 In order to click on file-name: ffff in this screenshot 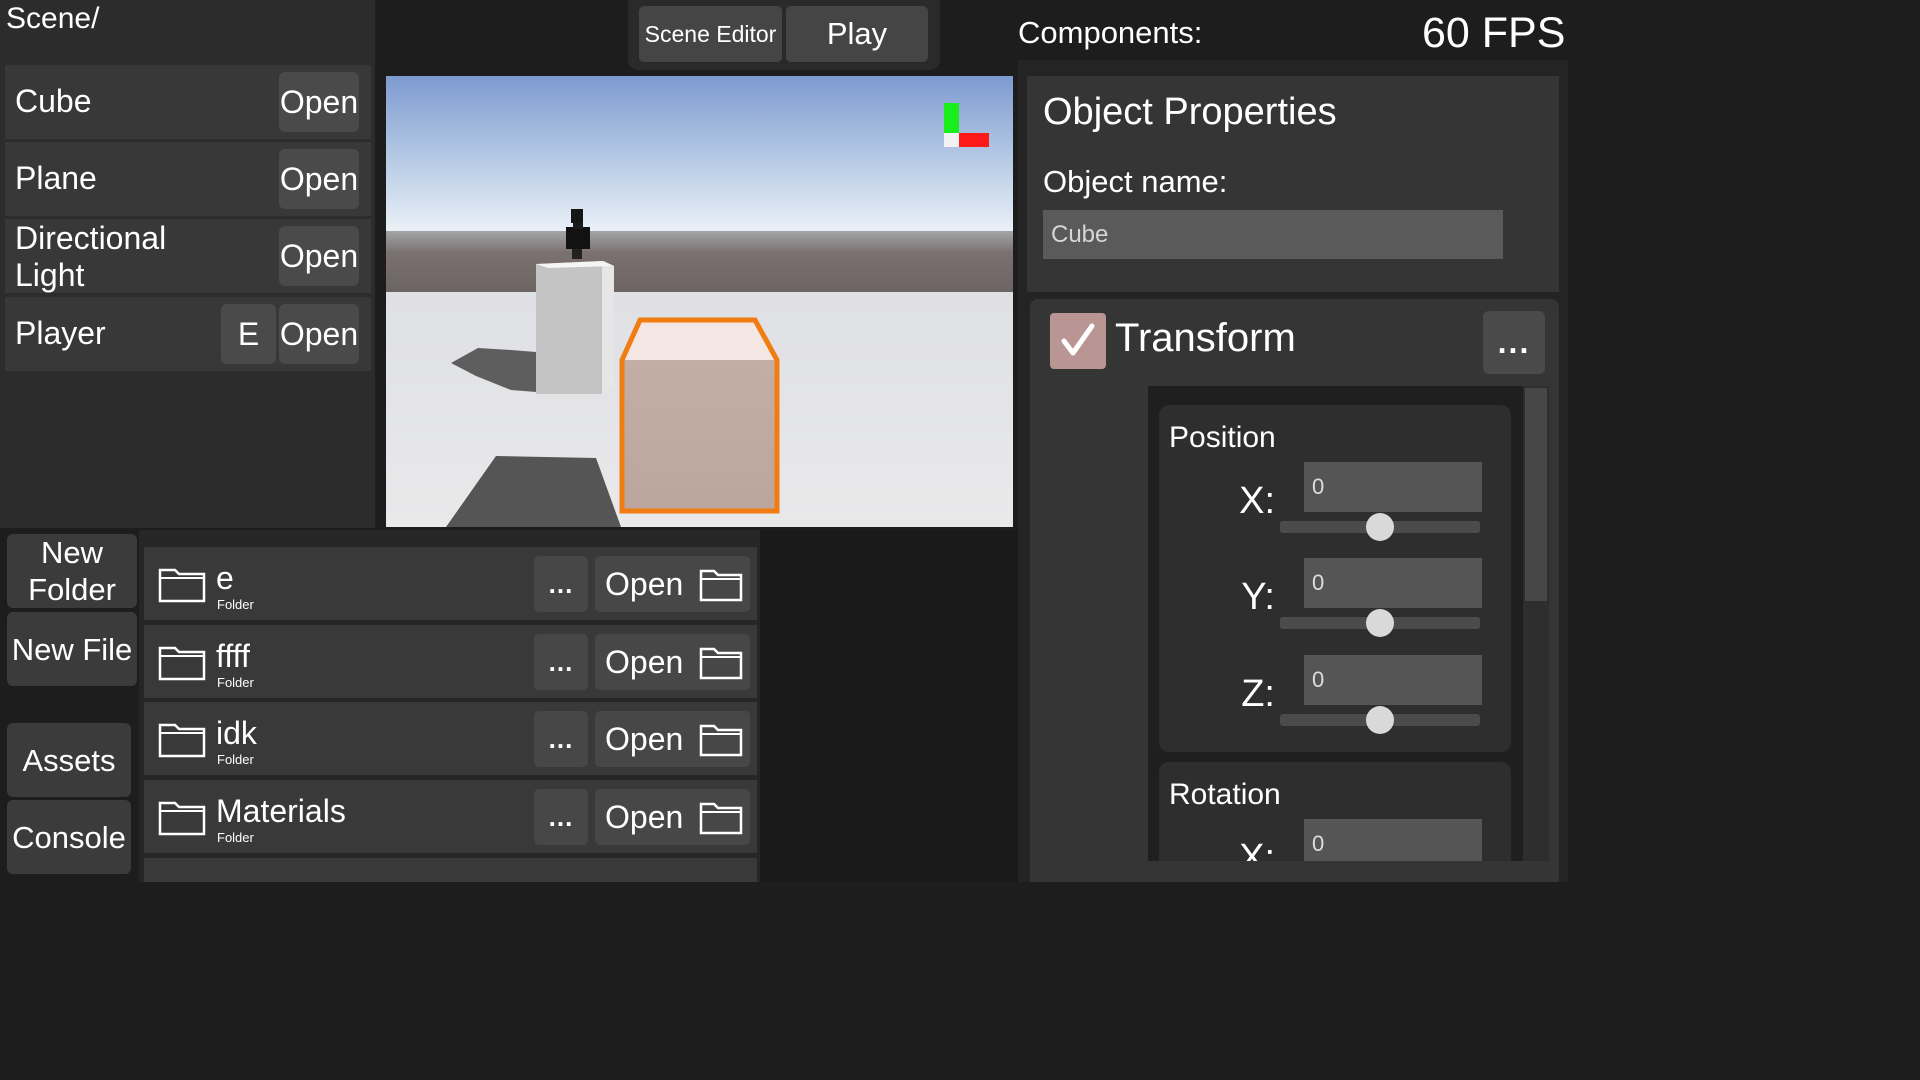, I will do `click(233, 656)`.